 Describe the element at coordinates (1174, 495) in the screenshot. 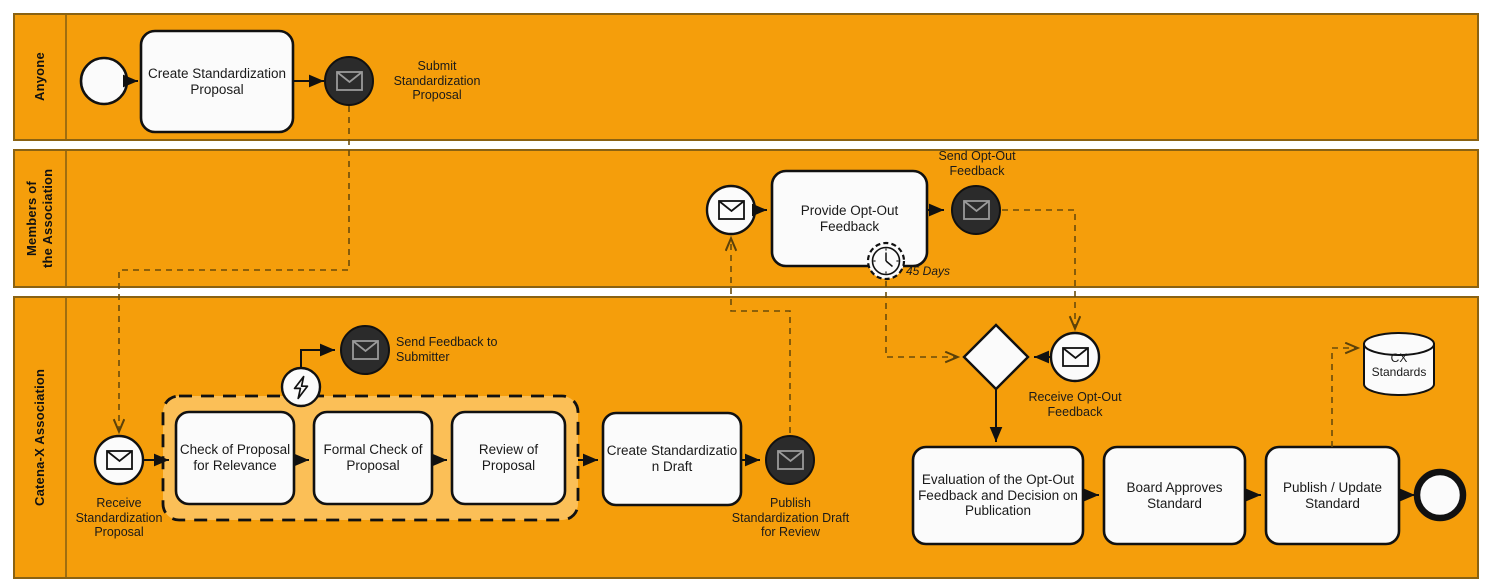

I see `task-board-approves-shape` at that location.